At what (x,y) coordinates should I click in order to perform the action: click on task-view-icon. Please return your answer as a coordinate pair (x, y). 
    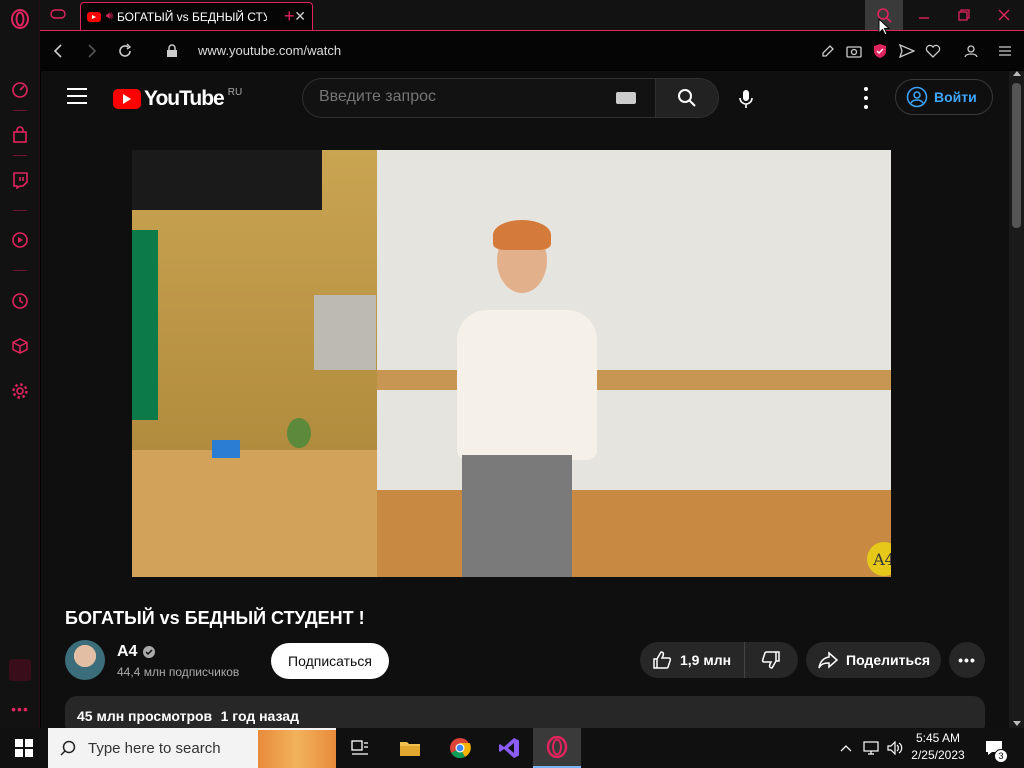
    Looking at the image, I should click on (360, 748).